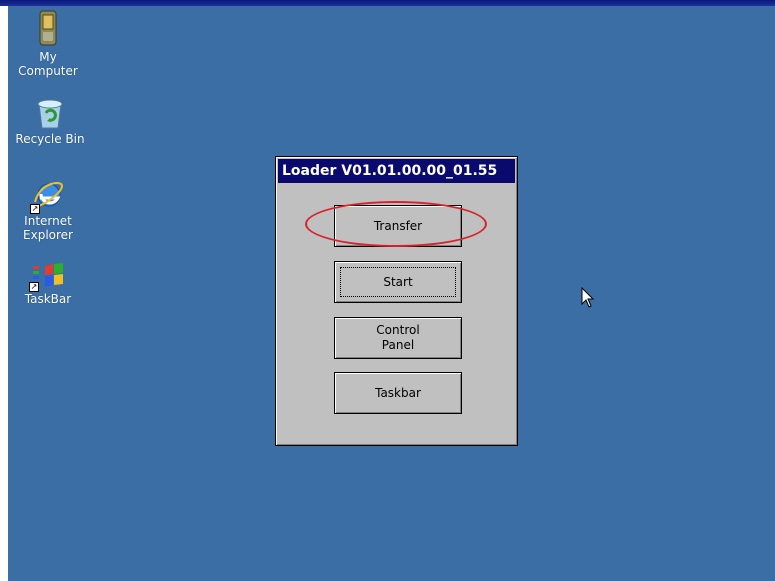 This screenshot has height=581, width=775. I want to click on internet-explorer-icon: ↗, so click(47, 196).